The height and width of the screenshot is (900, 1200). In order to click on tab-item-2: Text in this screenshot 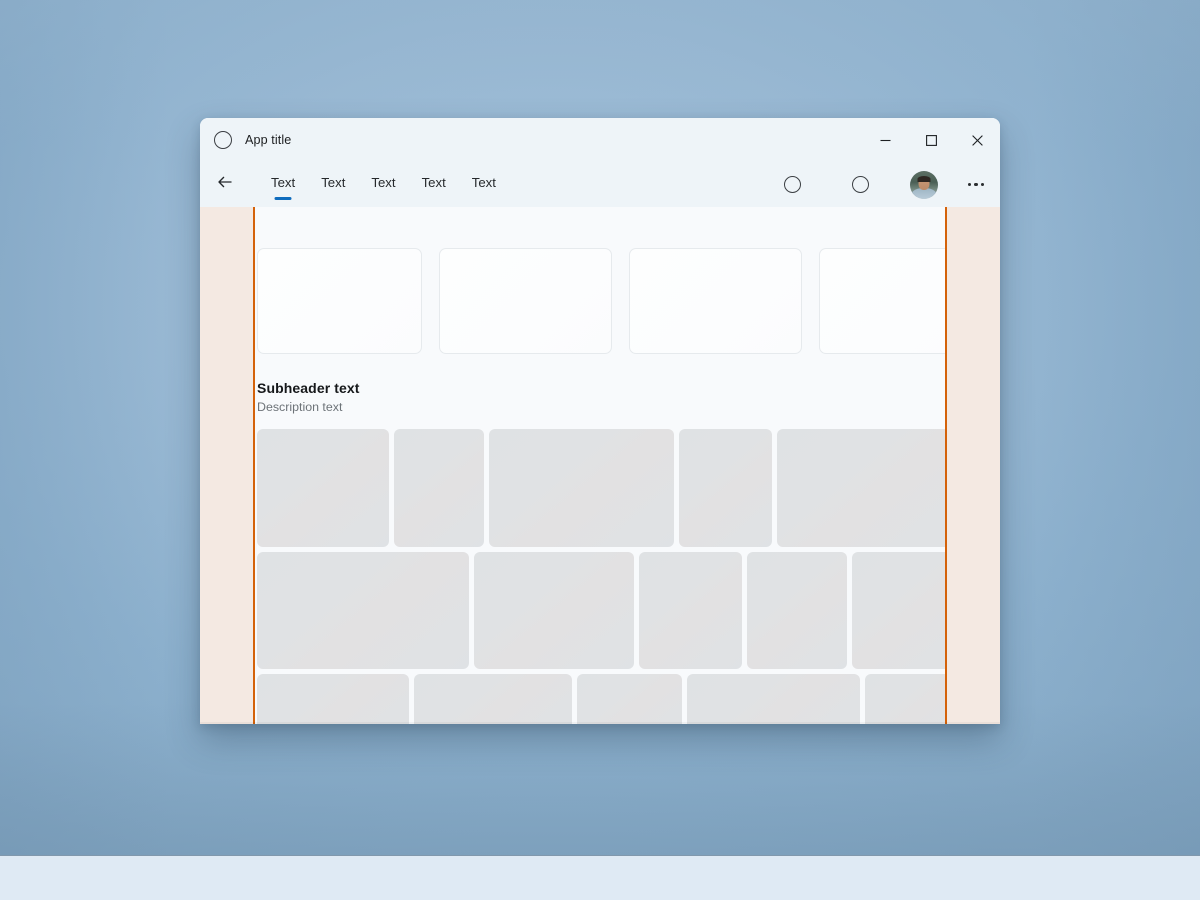, I will do `click(333, 182)`.